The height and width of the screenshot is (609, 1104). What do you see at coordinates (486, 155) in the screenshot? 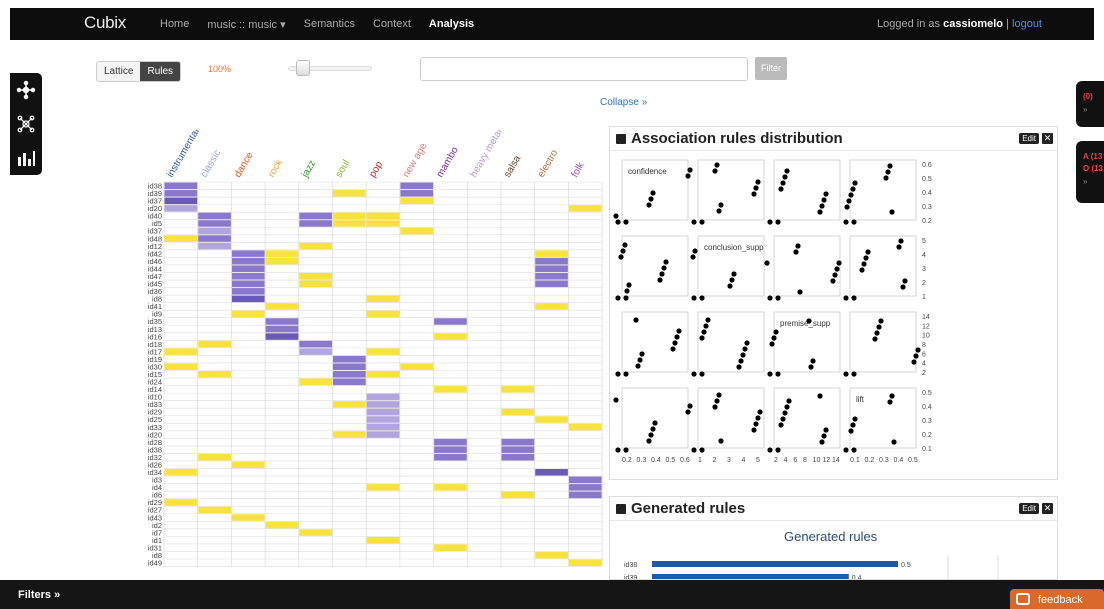
I see `column-header-heavy-metal: heavy metal` at bounding box center [486, 155].